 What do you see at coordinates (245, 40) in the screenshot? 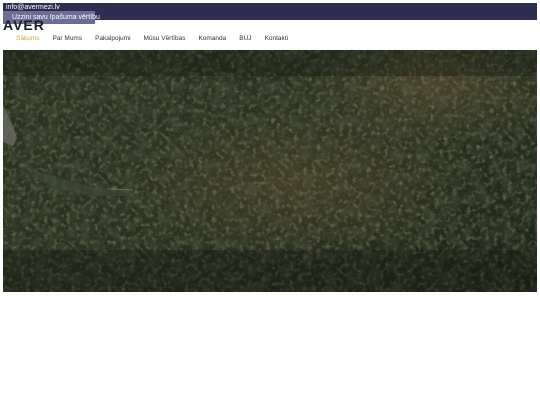
I see `nav-item-buj: BUJ` at bounding box center [245, 40].